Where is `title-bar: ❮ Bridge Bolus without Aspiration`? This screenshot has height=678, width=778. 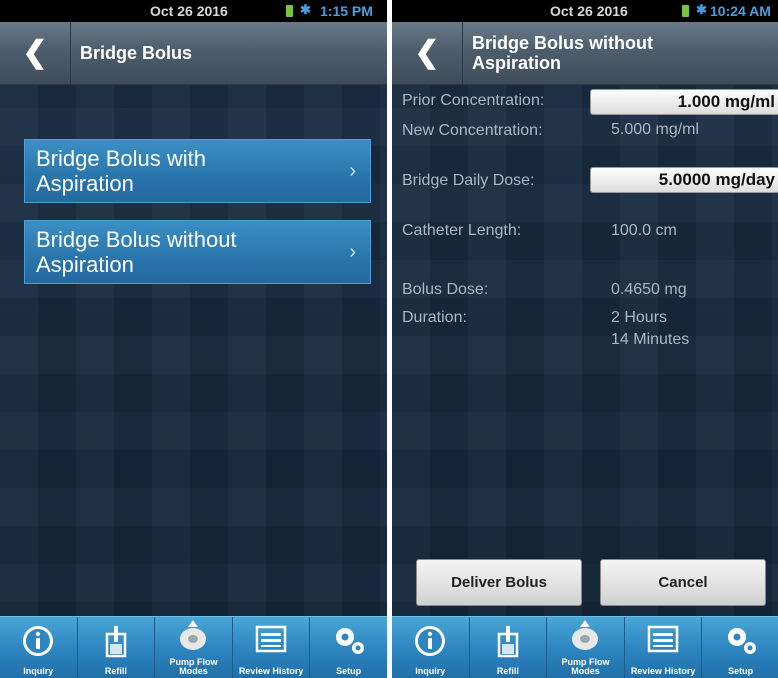
title-bar: ❮ Bridge Bolus without Aspiration is located at coordinates (585, 53).